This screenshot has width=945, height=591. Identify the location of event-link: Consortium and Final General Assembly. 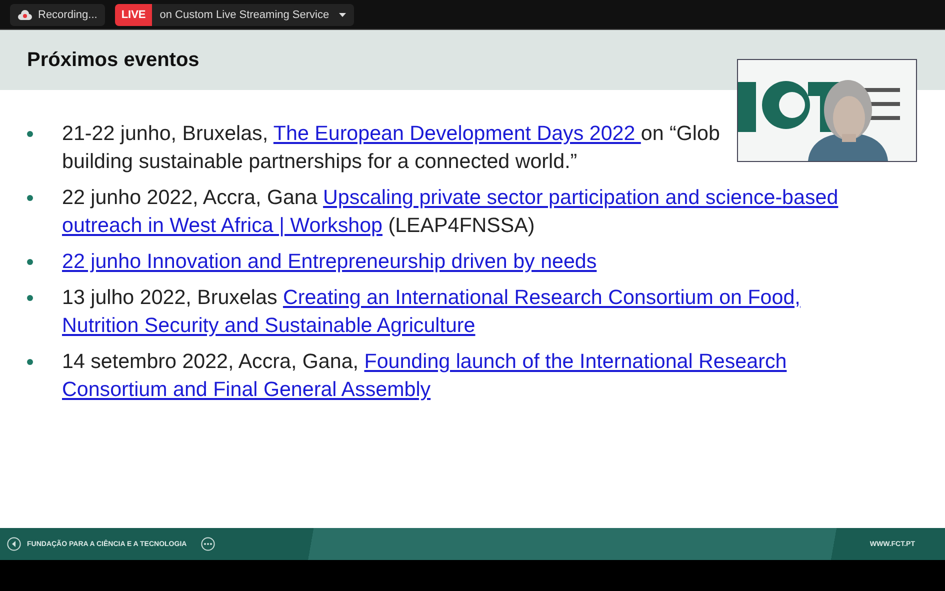
(246, 389).